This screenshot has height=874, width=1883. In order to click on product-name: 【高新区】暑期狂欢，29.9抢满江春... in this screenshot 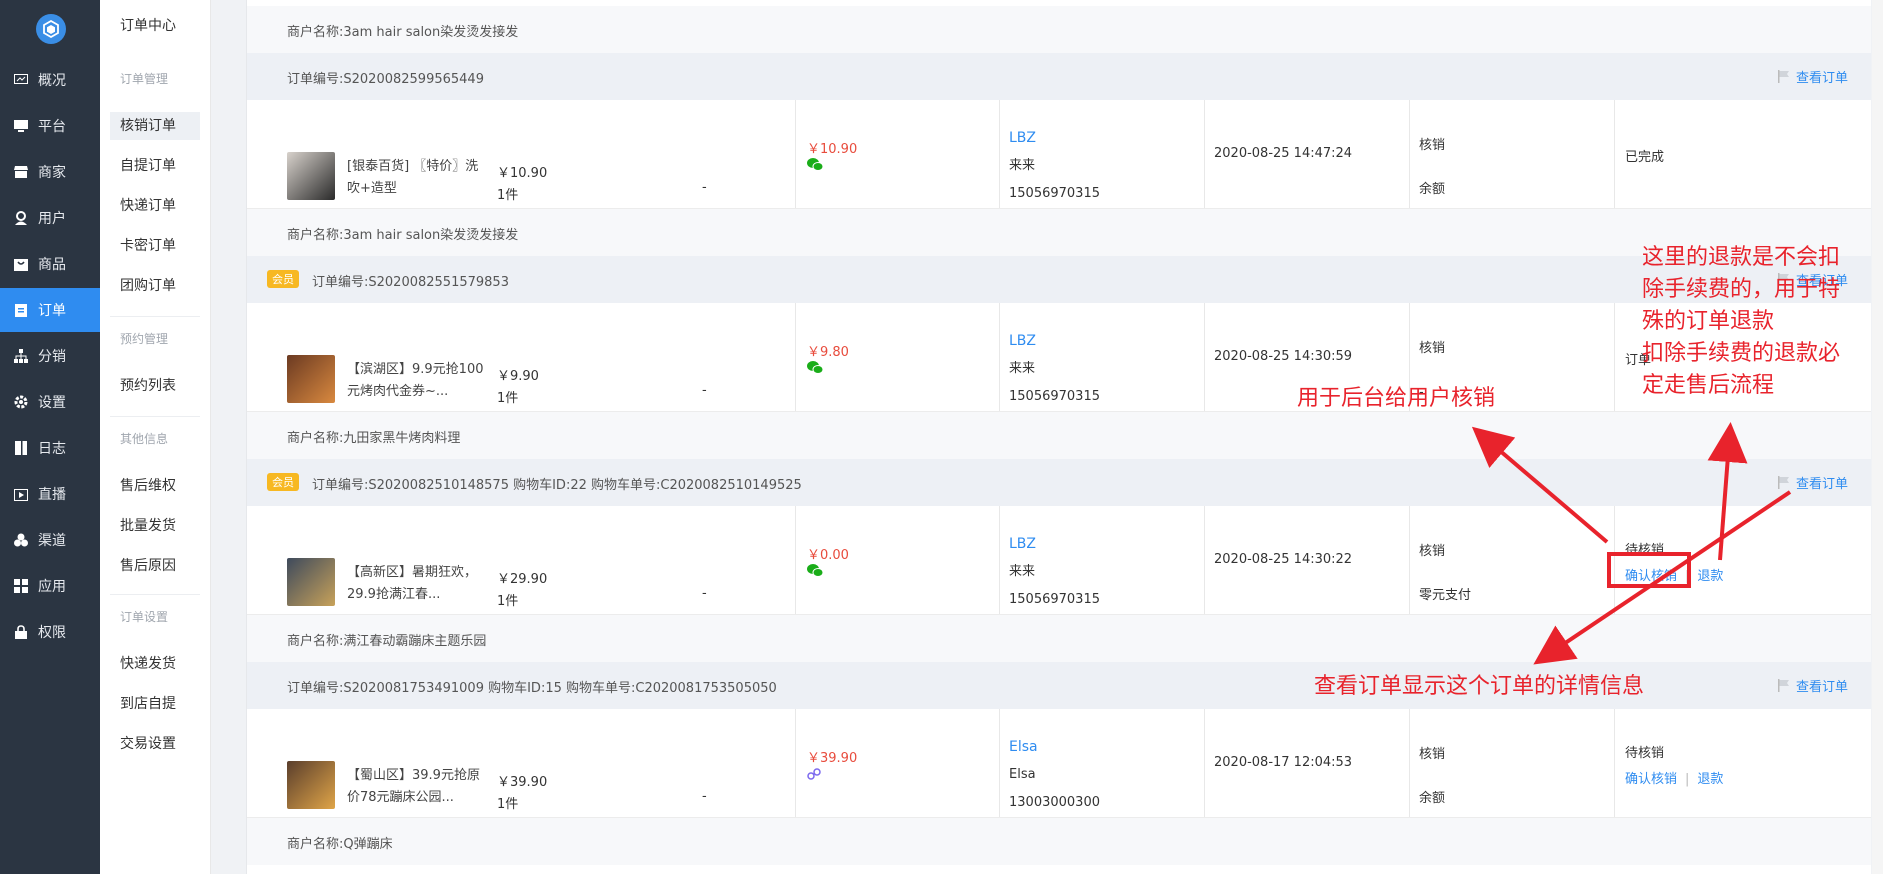, I will do `click(417, 584)`.